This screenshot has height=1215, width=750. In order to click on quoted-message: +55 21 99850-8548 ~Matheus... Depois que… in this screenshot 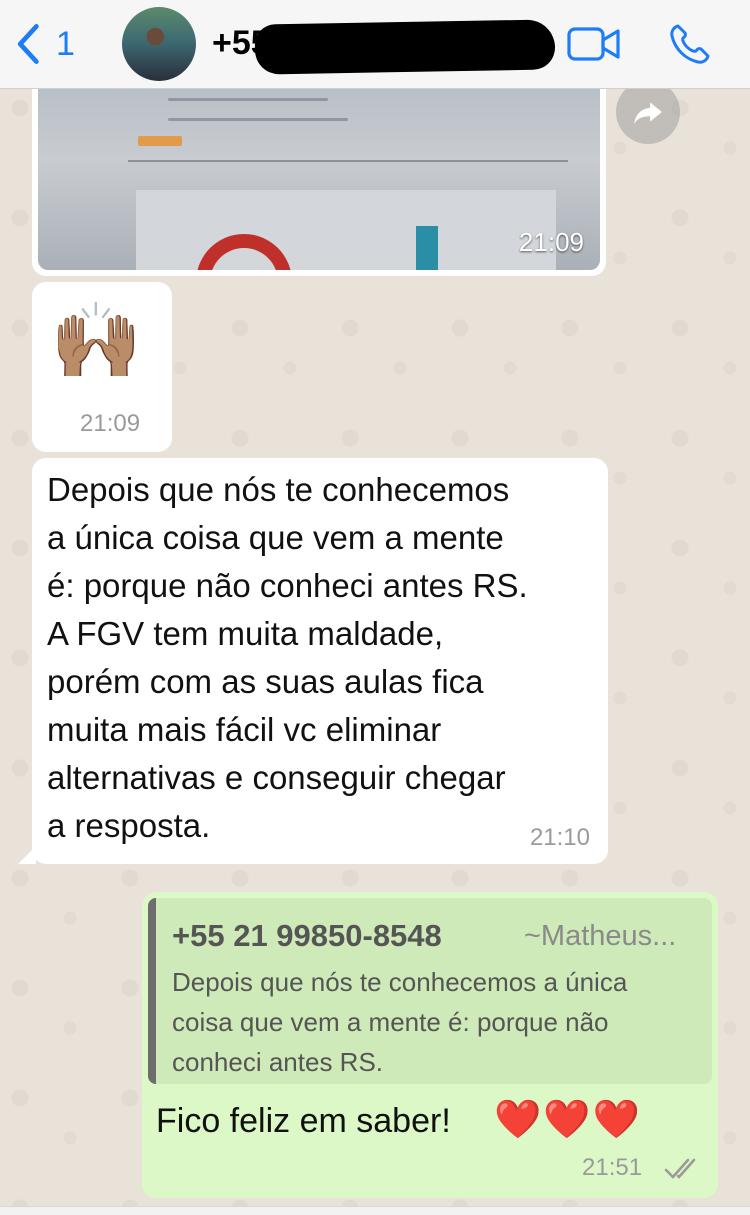, I will do `click(430, 991)`.